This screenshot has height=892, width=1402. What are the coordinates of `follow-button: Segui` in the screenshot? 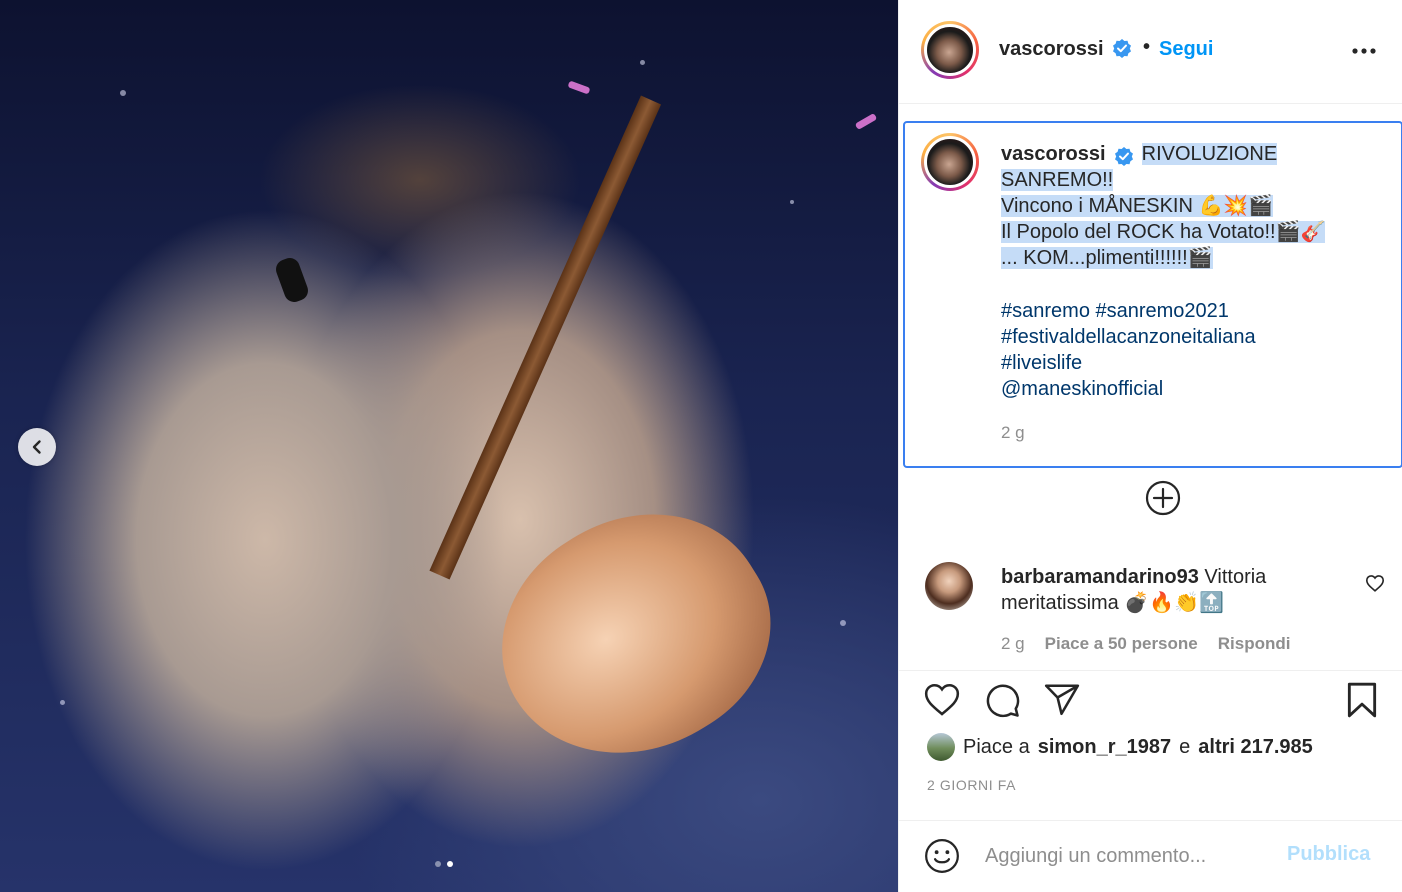 It's located at (1186, 49).